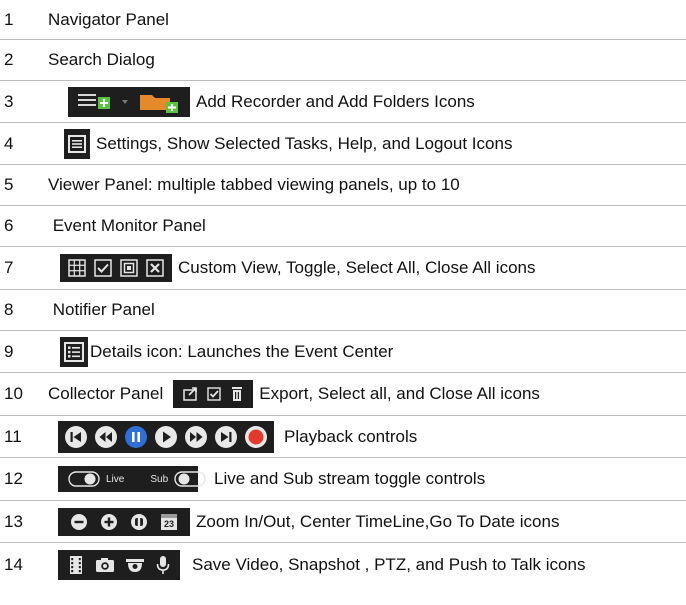 The width and height of the screenshot is (686, 605). Describe the element at coordinates (190, 479) in the screenshot. I see `sub-toggle-switch-icon` at that location.